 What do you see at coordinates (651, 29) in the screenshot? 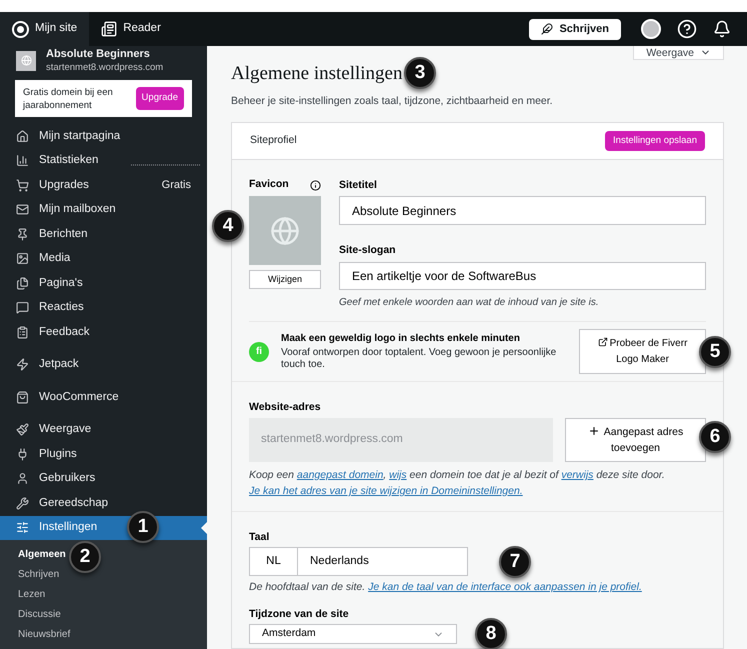
I see `avatar-icon` at bounding box center [651, 29].